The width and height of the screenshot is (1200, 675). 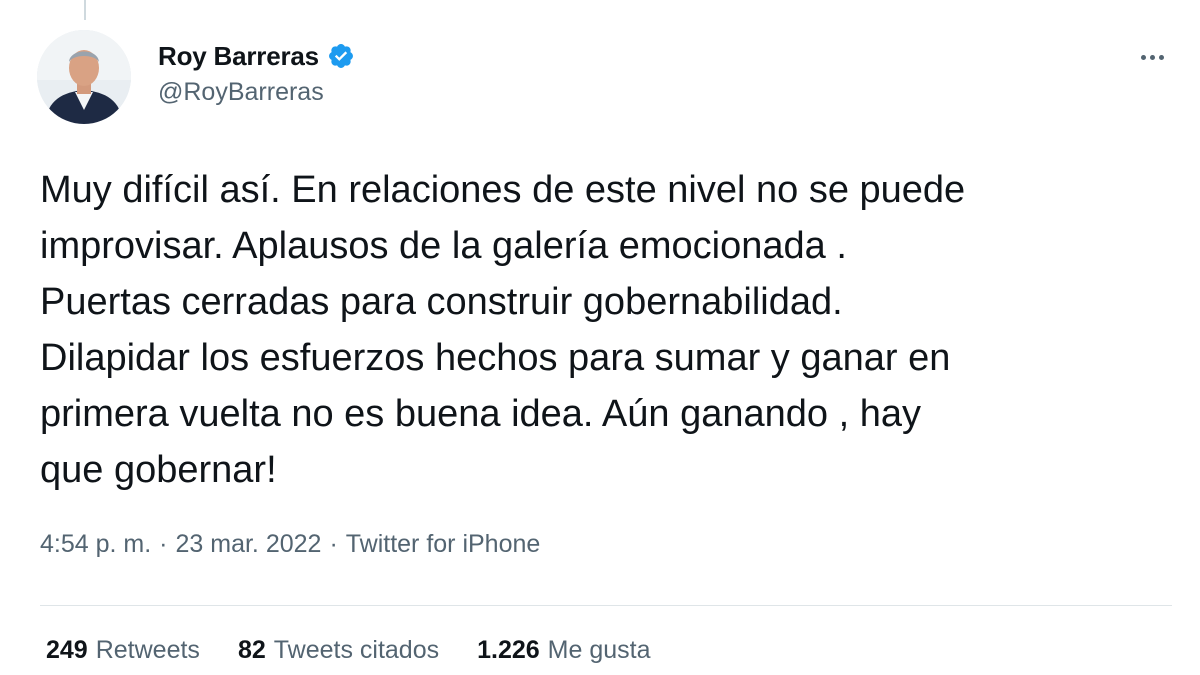 What do you see at coordinates (95, 544) in the screenshot?
I see `tweet-time: 4:54 p. m.` at bounding box center [95, 544].